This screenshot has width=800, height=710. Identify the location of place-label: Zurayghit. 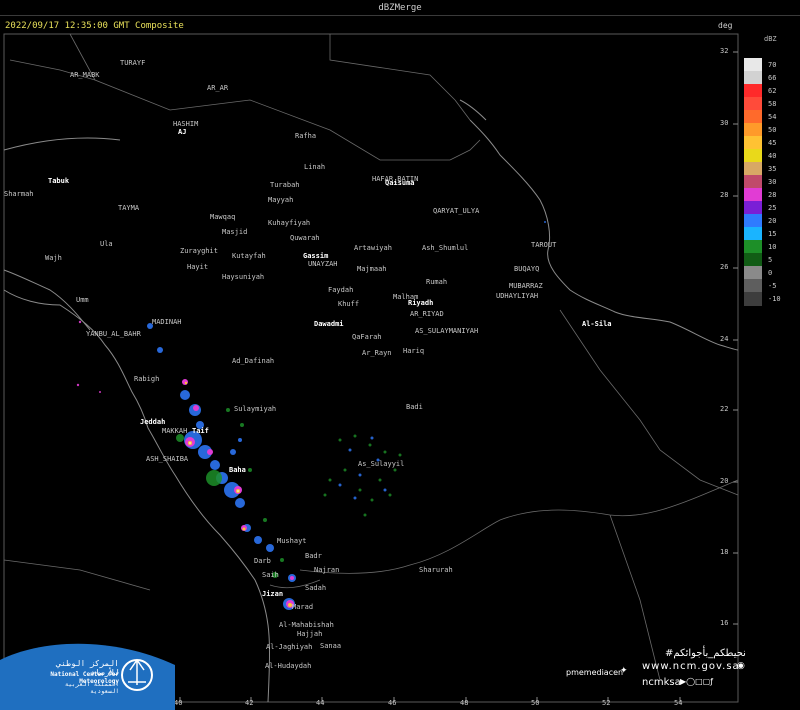
(199, 251).